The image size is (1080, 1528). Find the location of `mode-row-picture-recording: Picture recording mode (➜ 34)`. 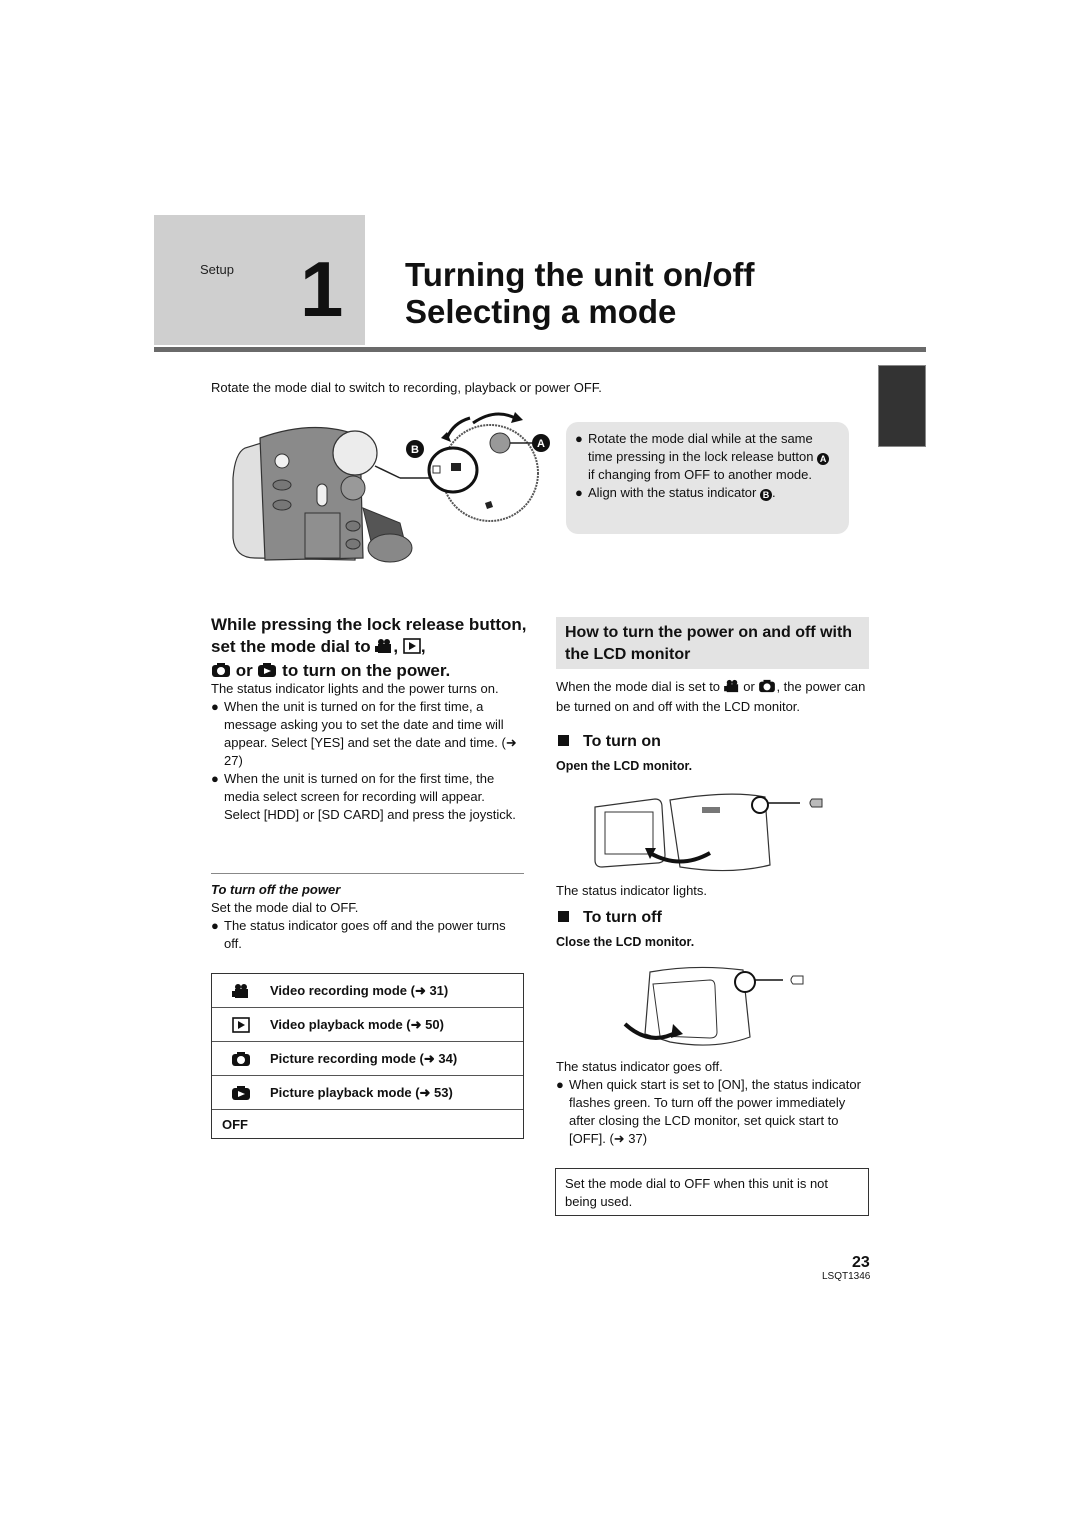

mode-row-picture-recording: Picture recording mode (➜ 34) is located at coordinates (367, 1059).